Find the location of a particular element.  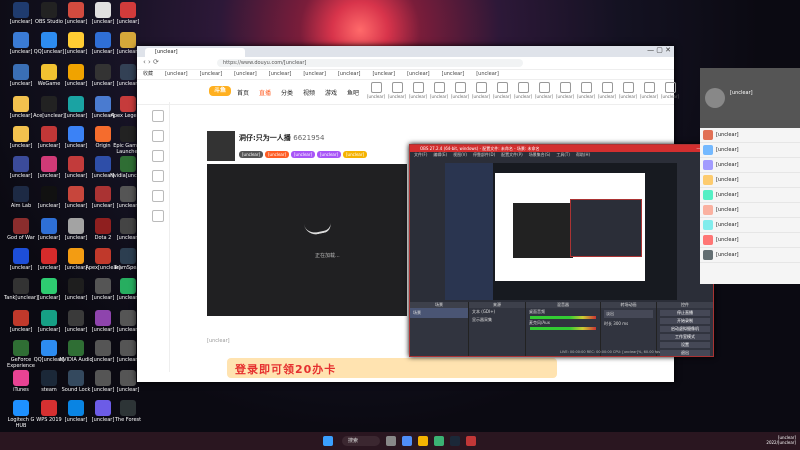

scene-item: 场景 is located at coordinates (439, 313).